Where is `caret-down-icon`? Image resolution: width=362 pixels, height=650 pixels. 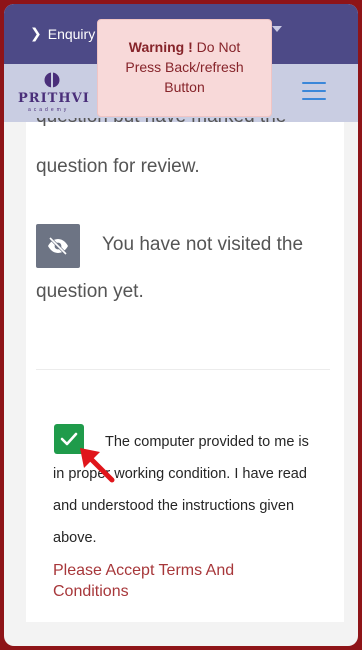
caret-down-icon is located at coordinates (277, 29).